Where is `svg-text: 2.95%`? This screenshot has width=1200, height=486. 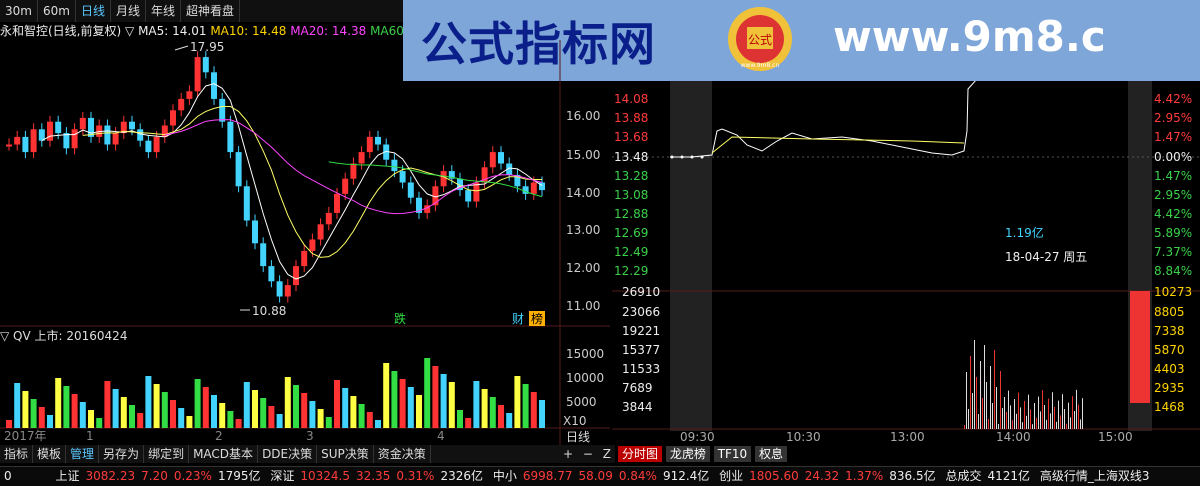
svg-text: 2.95% is located at coordinates (1173, 118).